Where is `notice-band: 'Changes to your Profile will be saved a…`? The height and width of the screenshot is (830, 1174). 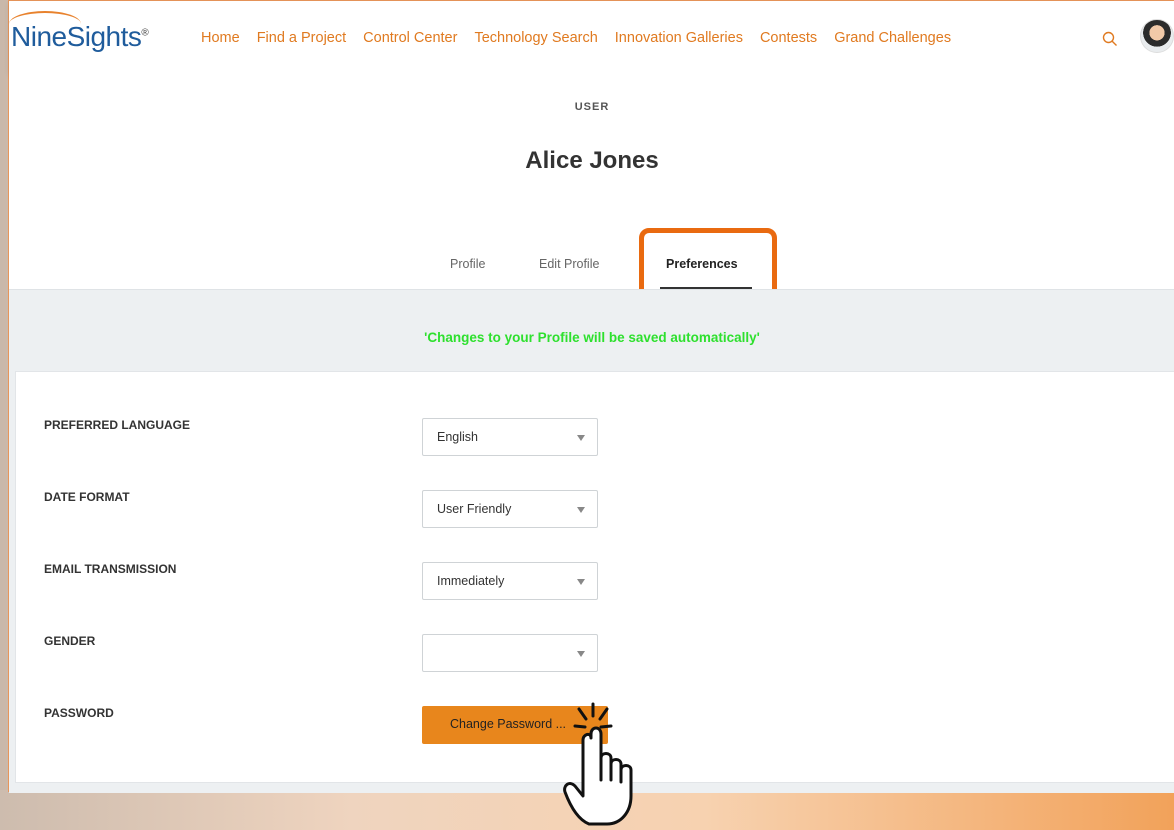
notice-band: 'Changes to your Profile will be saved a… is located at coordinates (591, 330).